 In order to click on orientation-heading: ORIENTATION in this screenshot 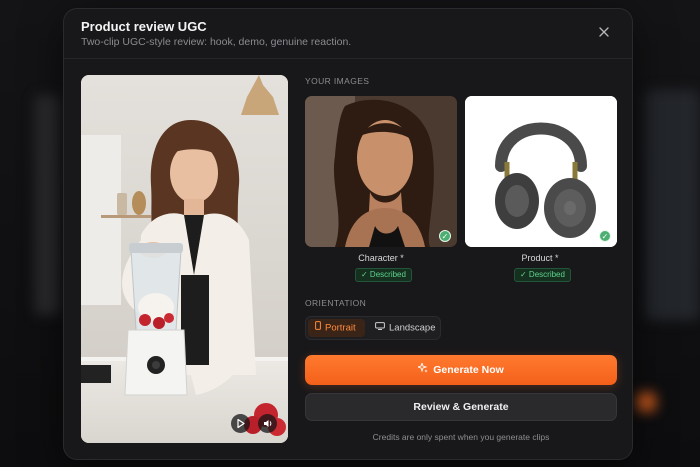, I will do `click(336, 303)`.